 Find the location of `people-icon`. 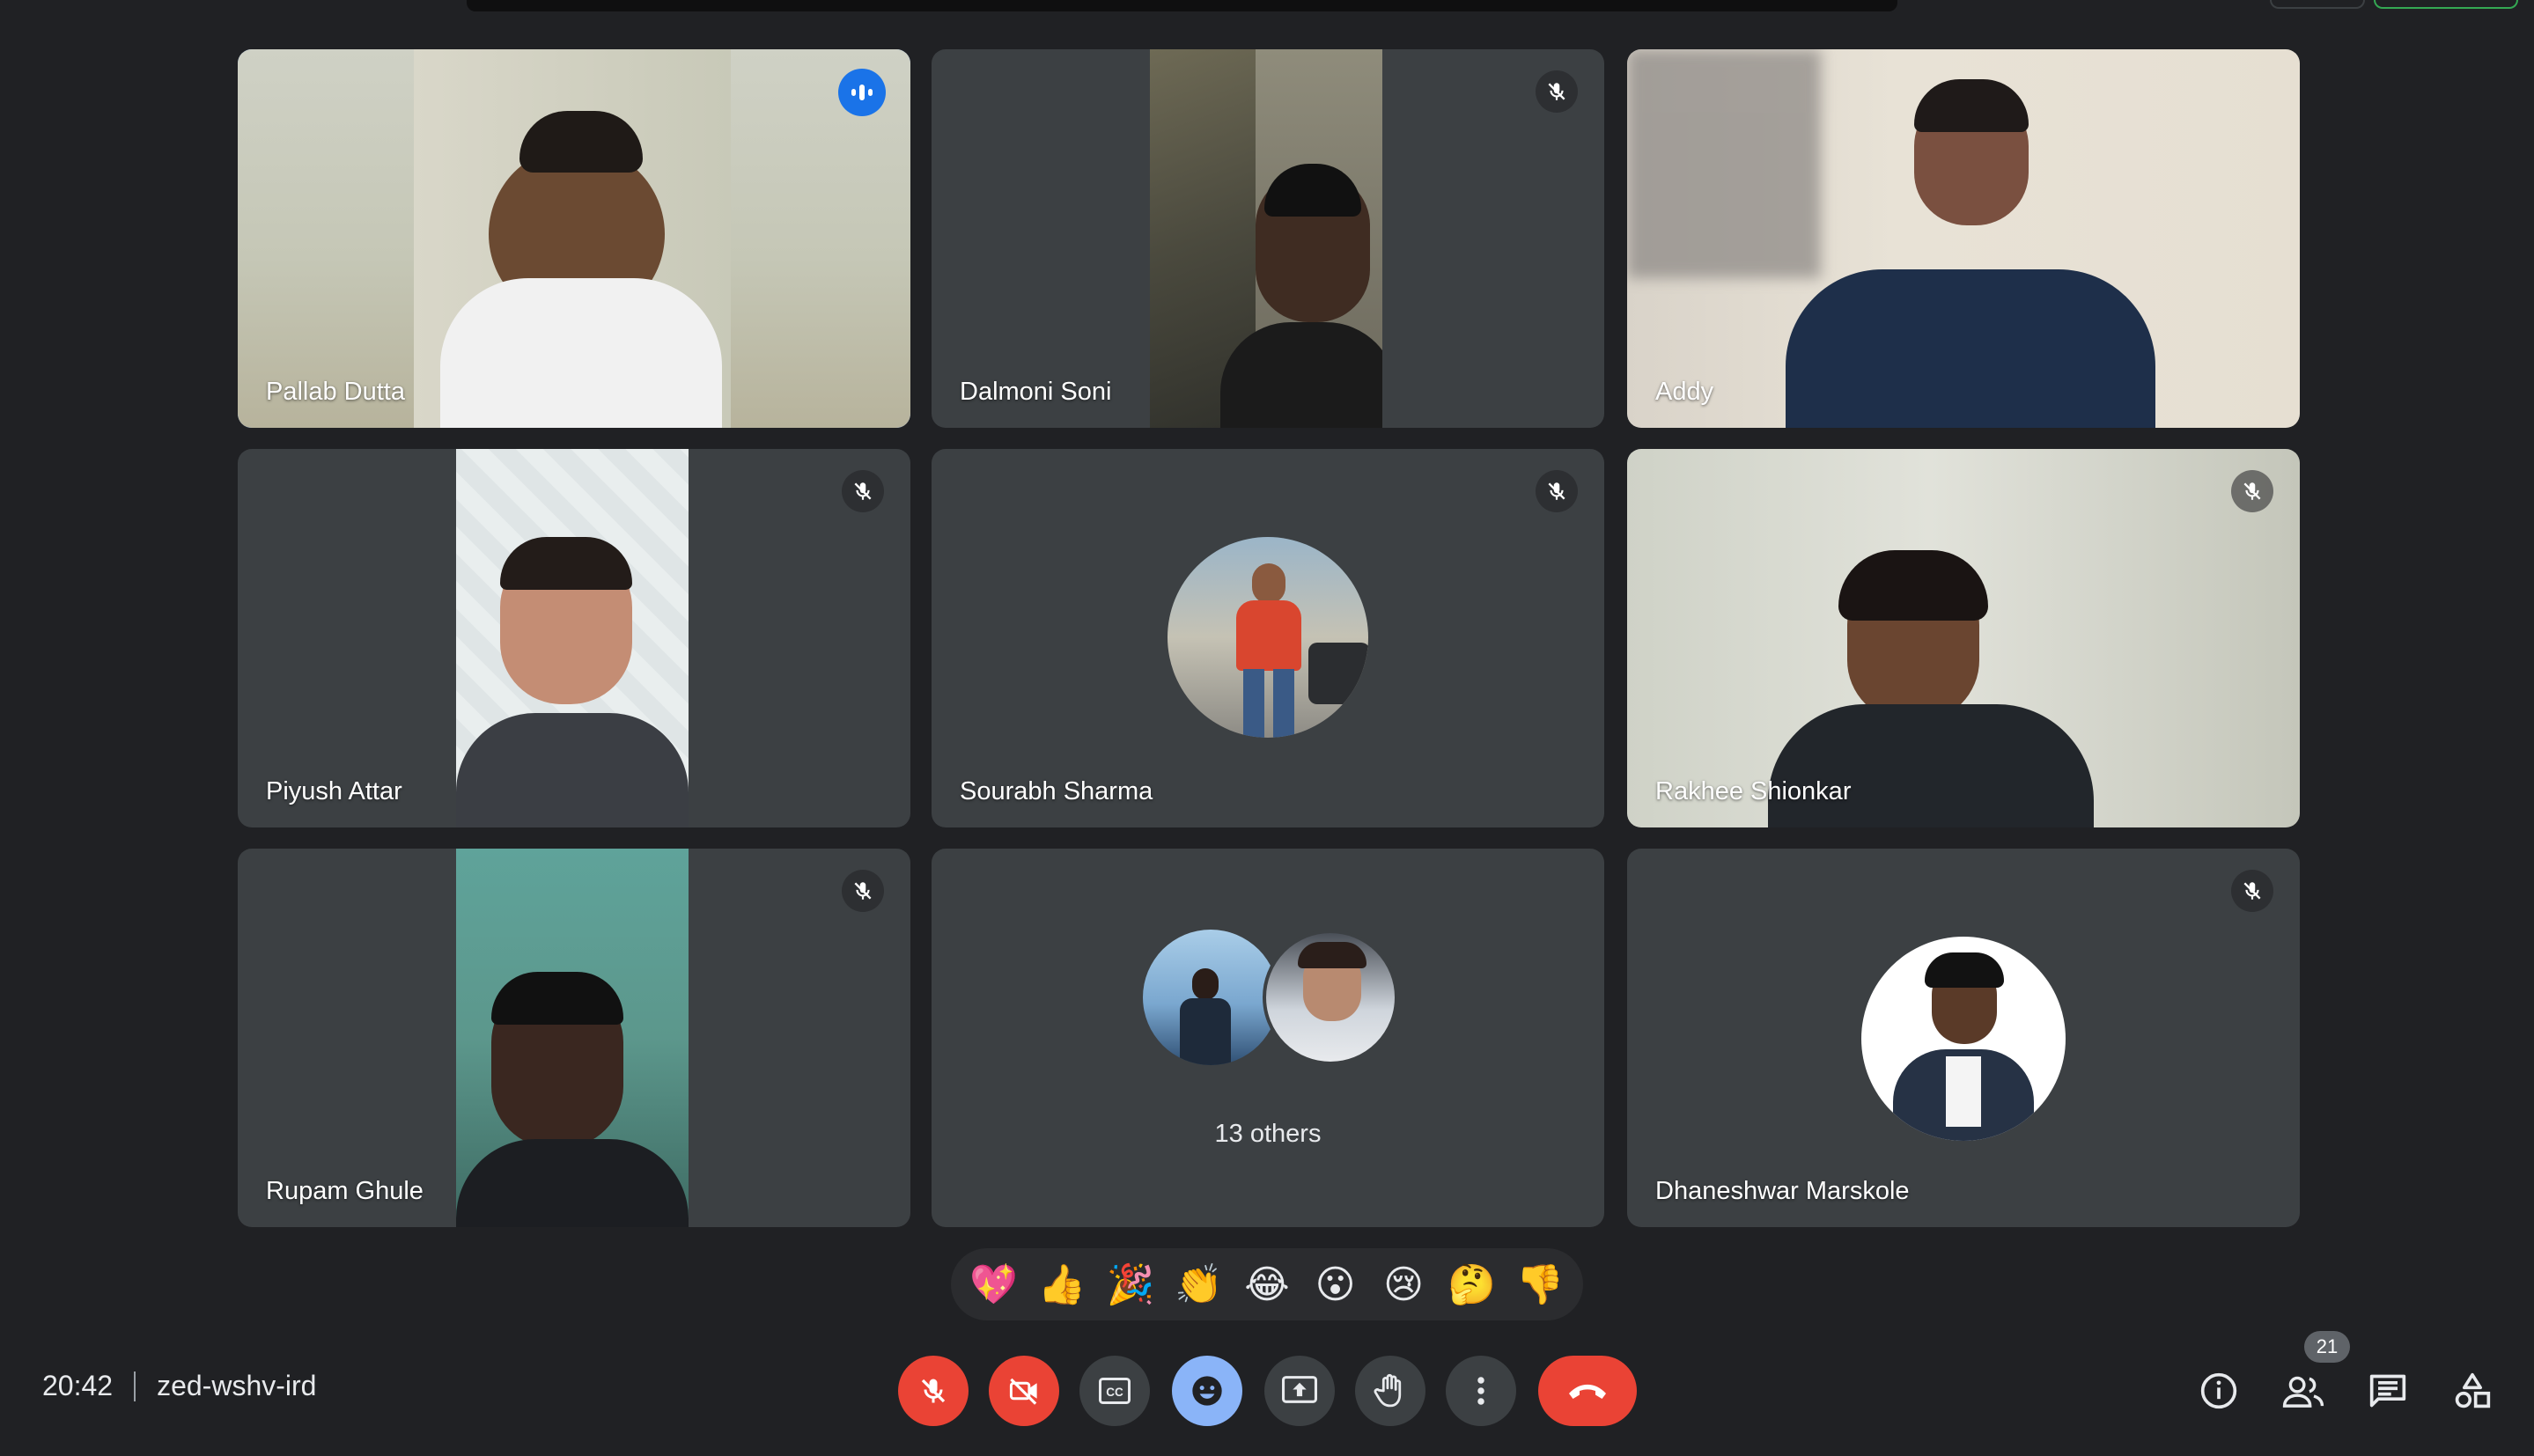

people-icon is located at coordinates (2303, 1392).